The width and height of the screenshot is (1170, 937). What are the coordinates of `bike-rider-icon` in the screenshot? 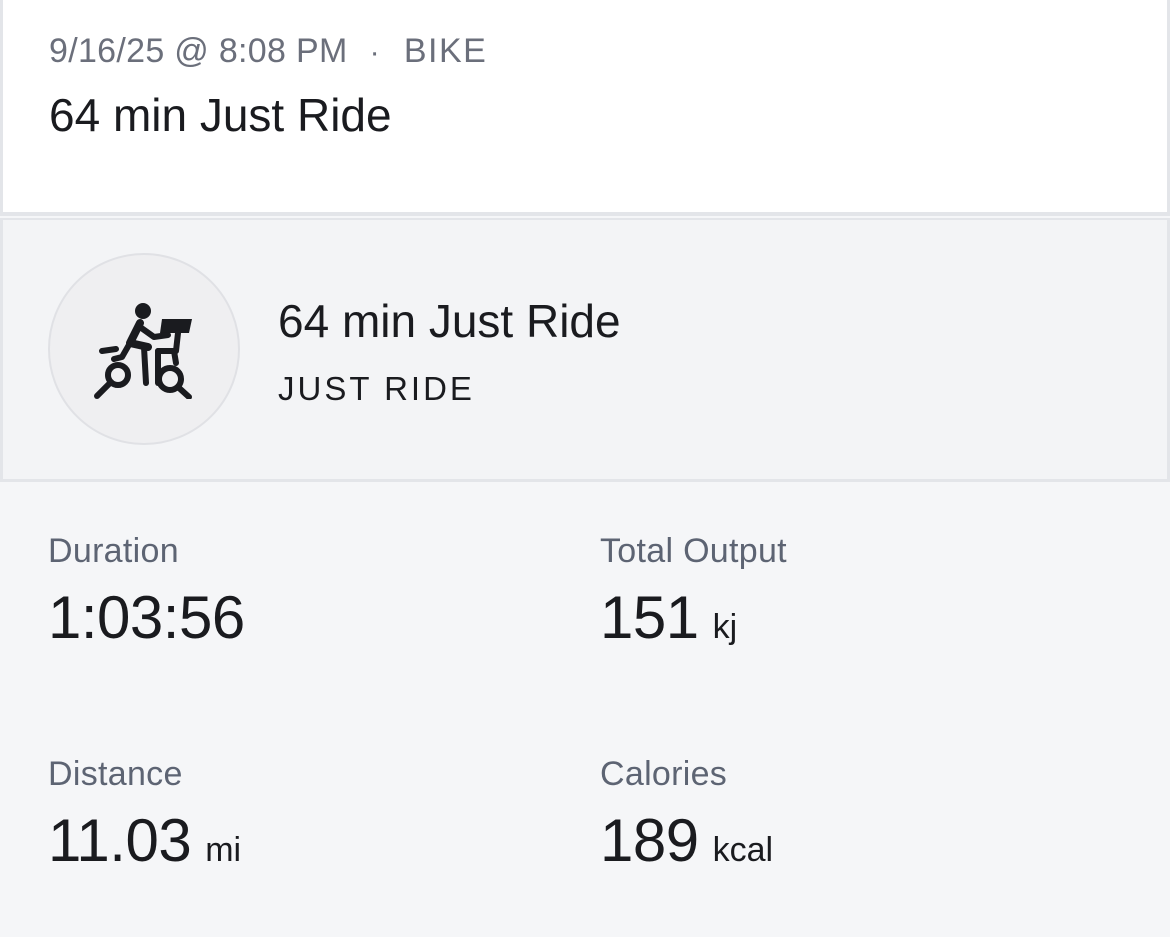 It's located at (143, 351).